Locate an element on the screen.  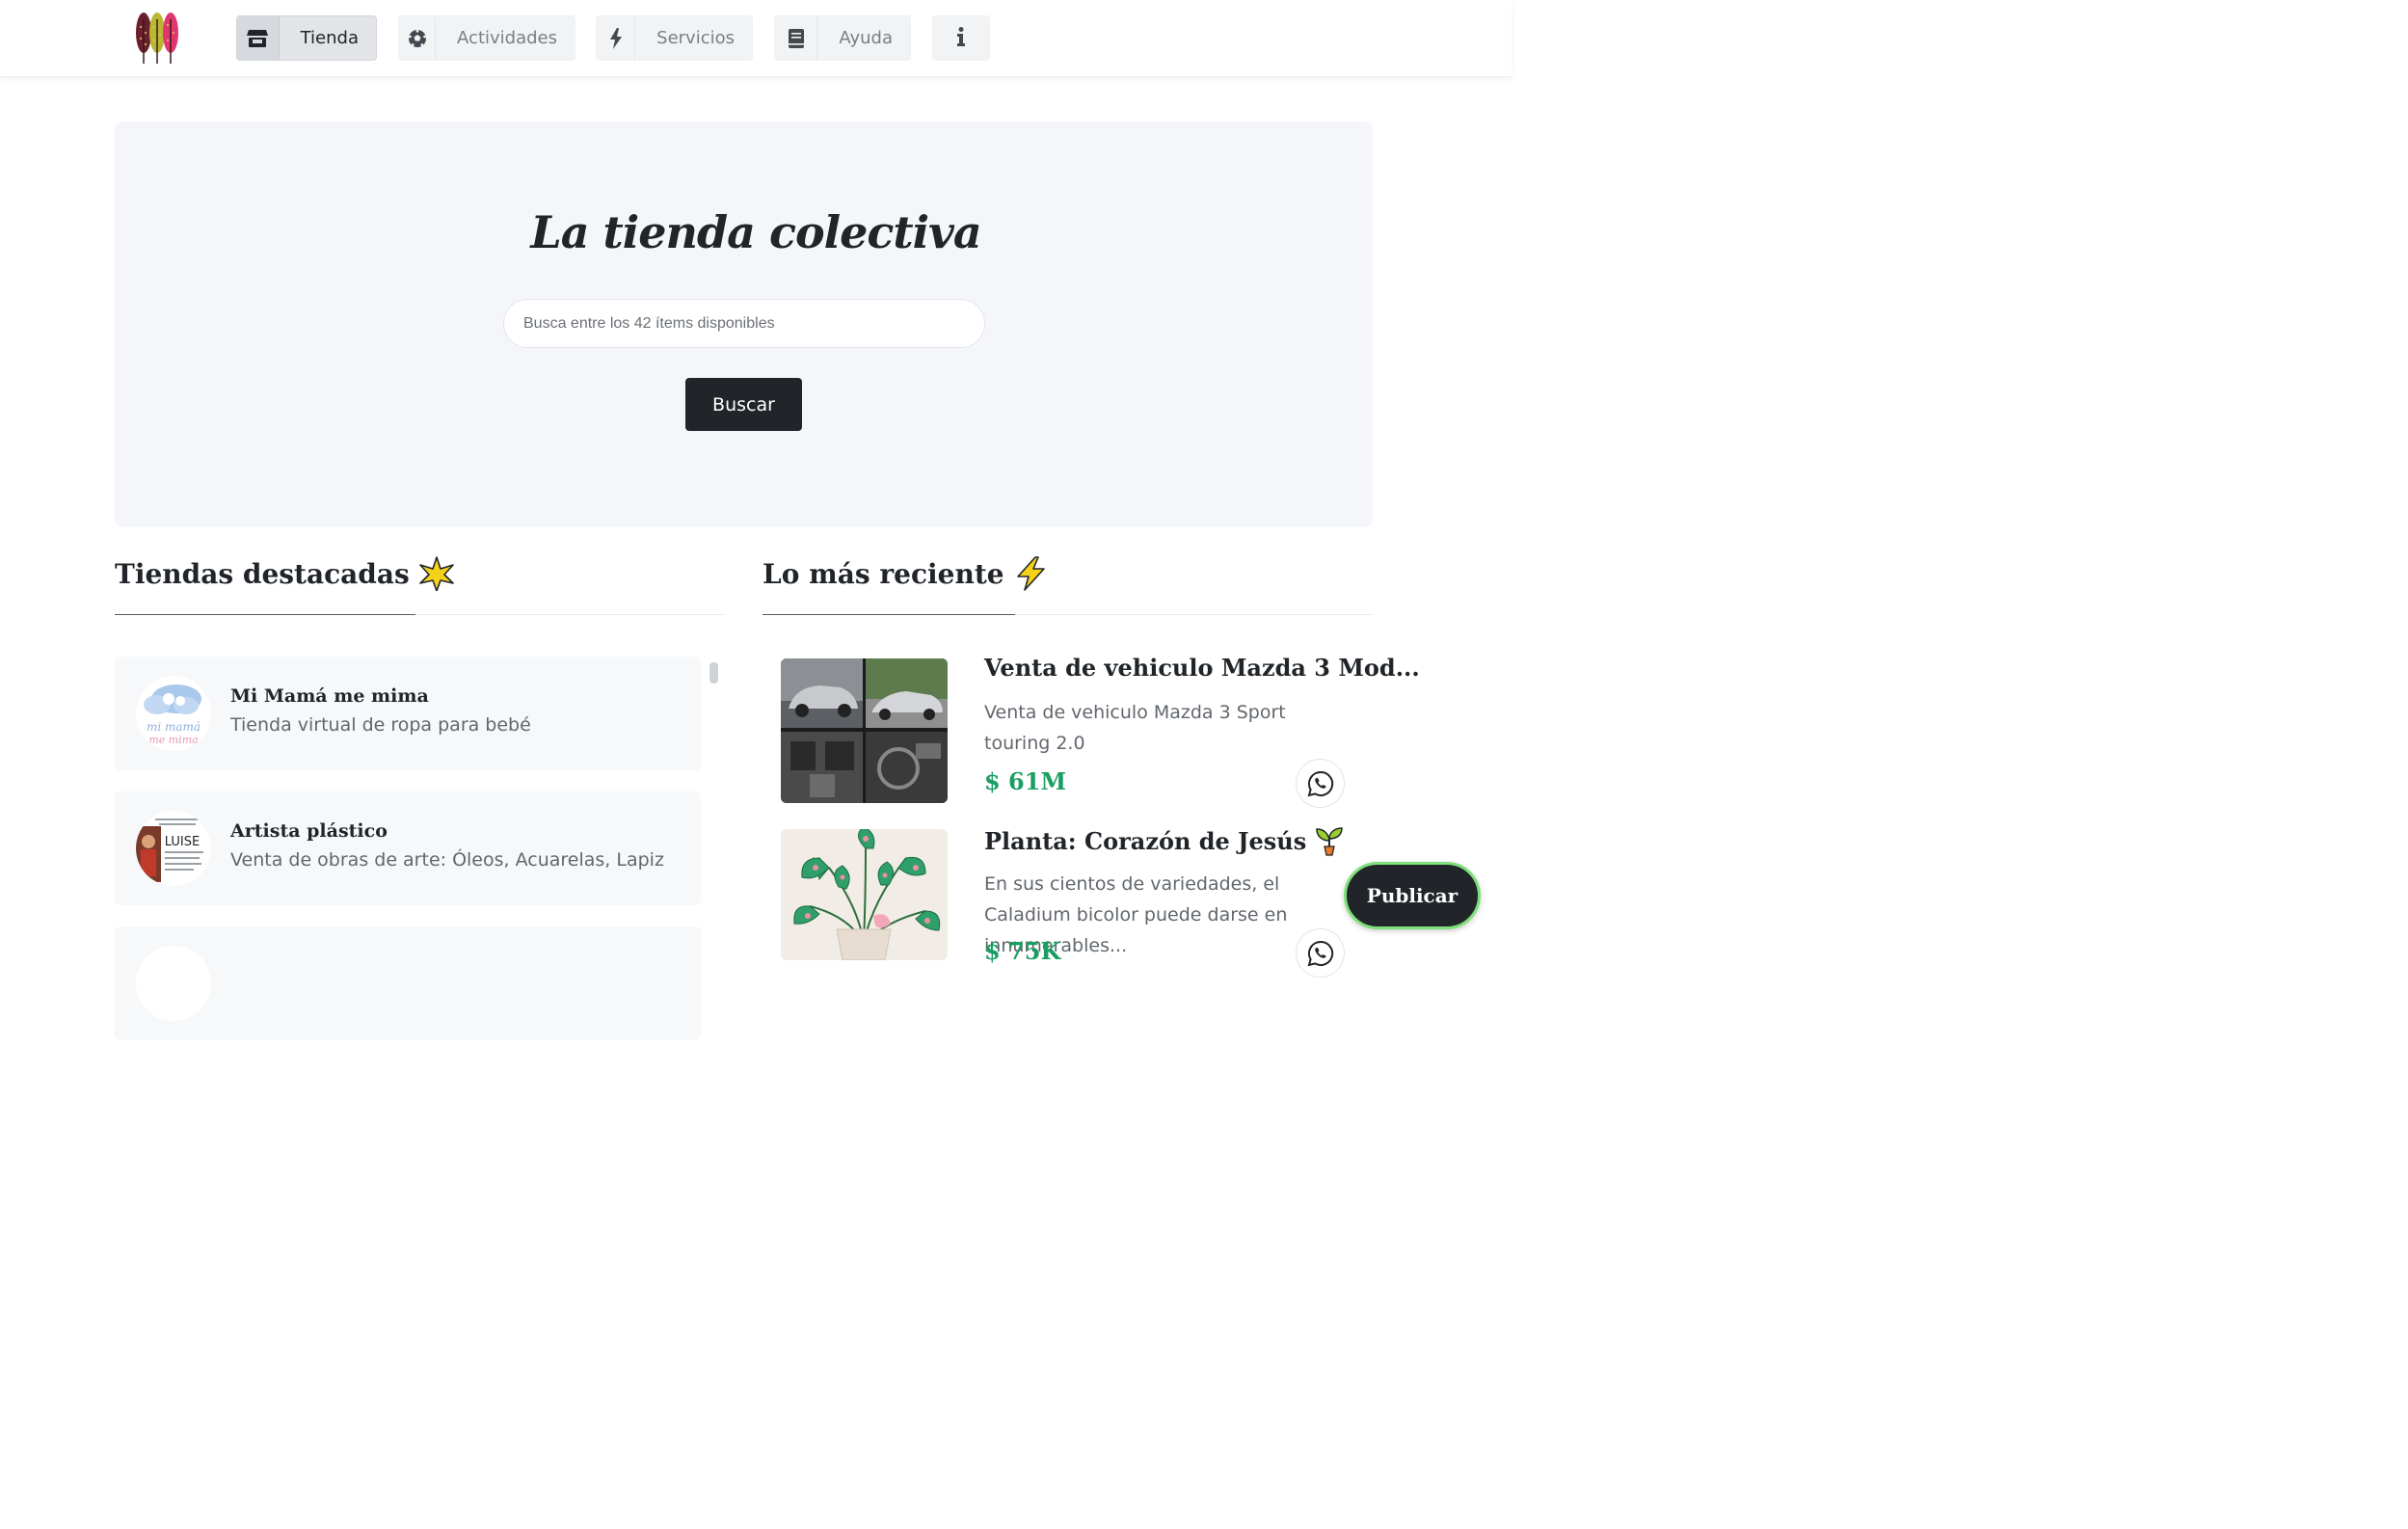
recent-heading: Lo más reciente is located at coordinates (905, 573).